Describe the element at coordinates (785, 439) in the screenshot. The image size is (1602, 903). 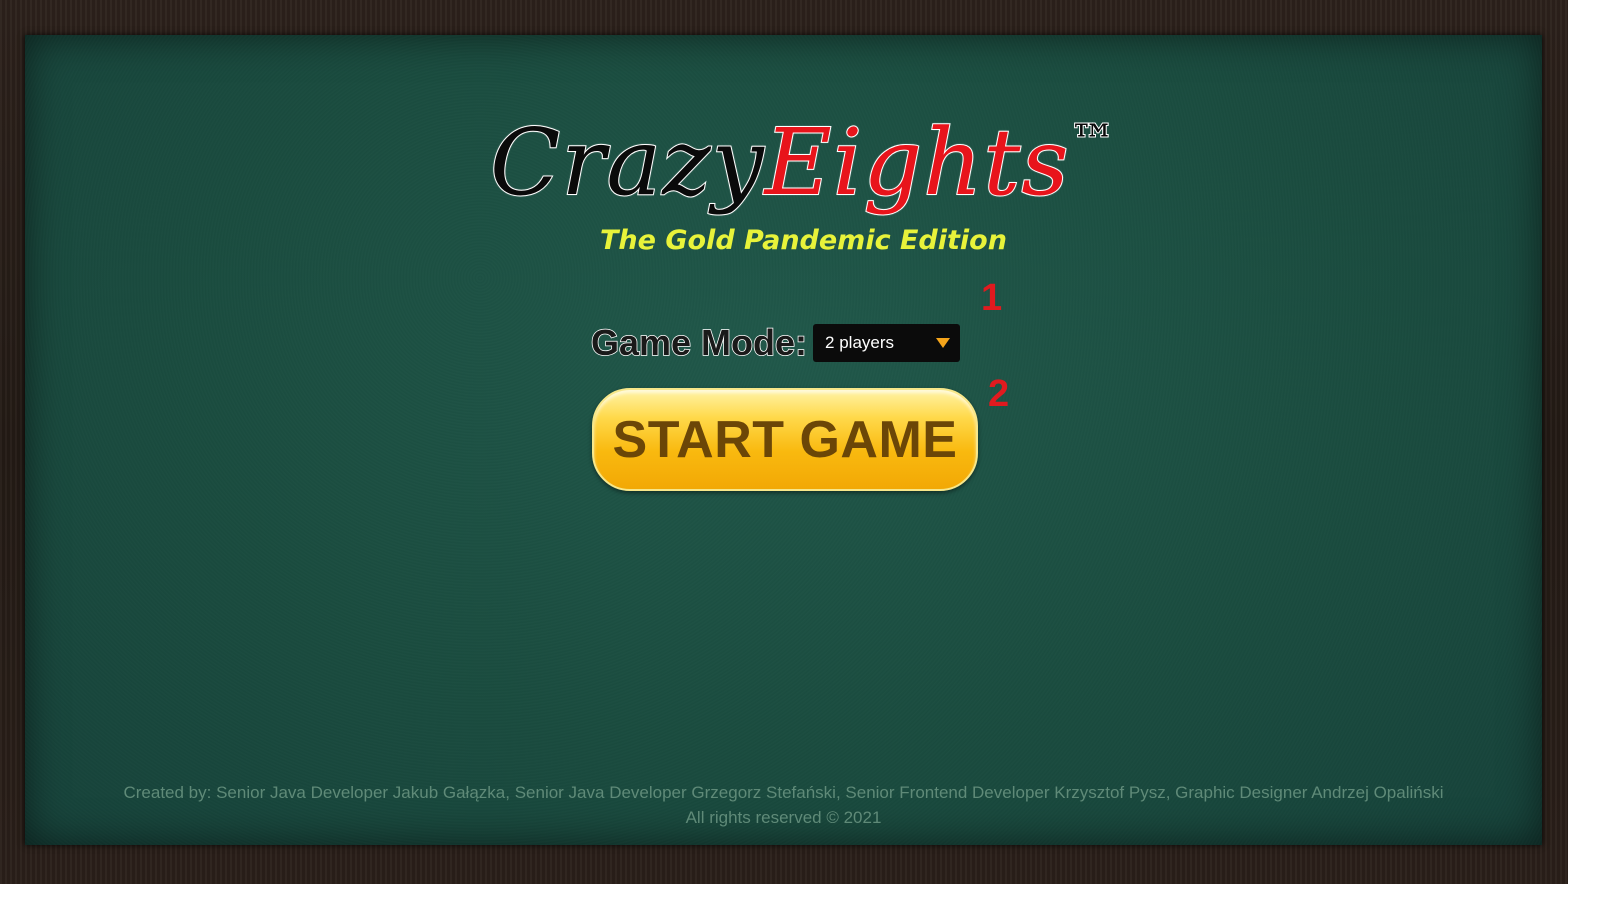
I see `start-game-button: START GAME` at that location.